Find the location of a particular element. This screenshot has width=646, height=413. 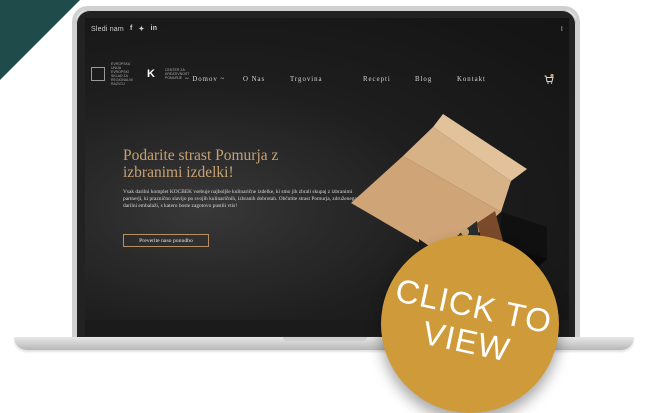

nav-item-domov: ~ Domov ~ is located at coordinates (205, 79).